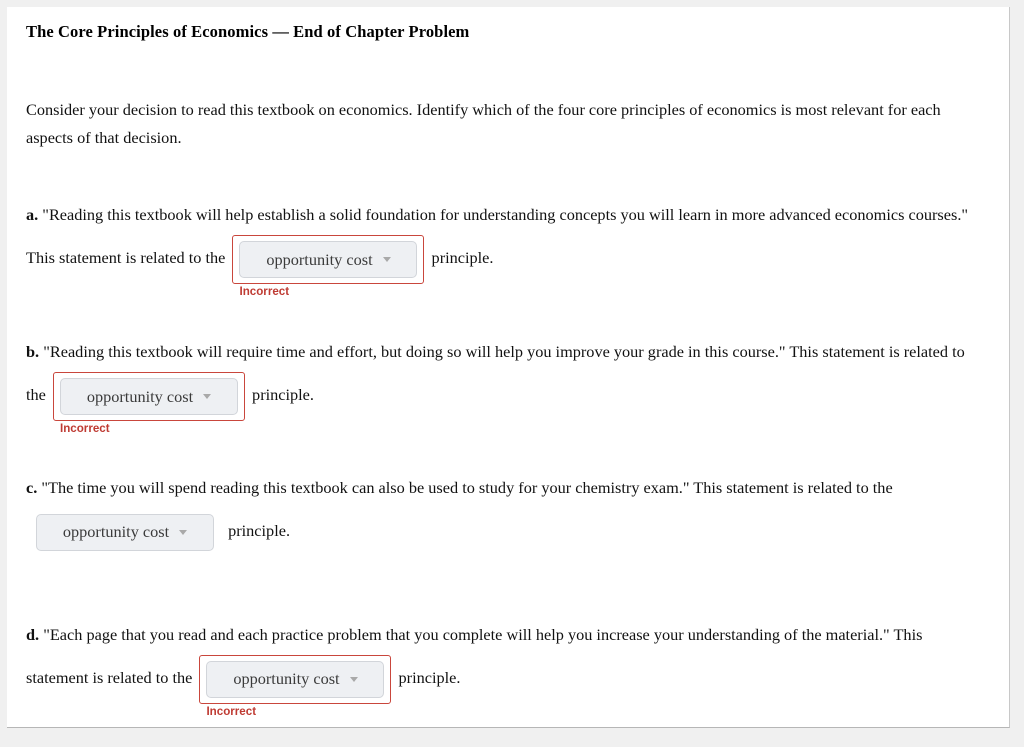  I want to click on answer-dropdown-d: opportunity cost, so click(295, 679).